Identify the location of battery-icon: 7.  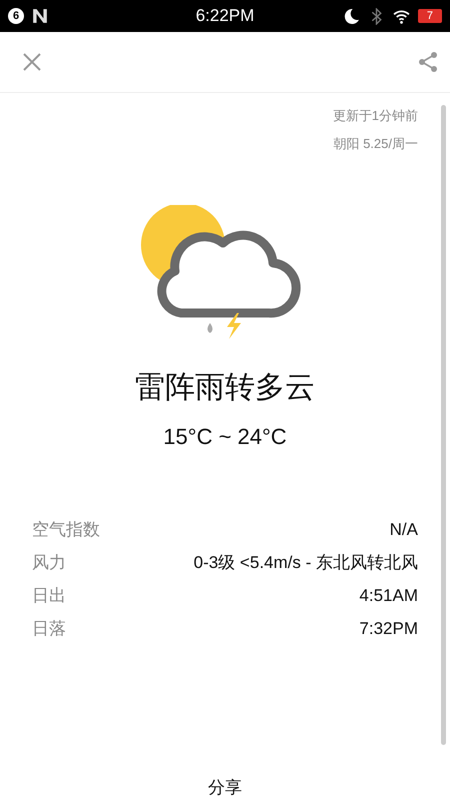
(430, 16).